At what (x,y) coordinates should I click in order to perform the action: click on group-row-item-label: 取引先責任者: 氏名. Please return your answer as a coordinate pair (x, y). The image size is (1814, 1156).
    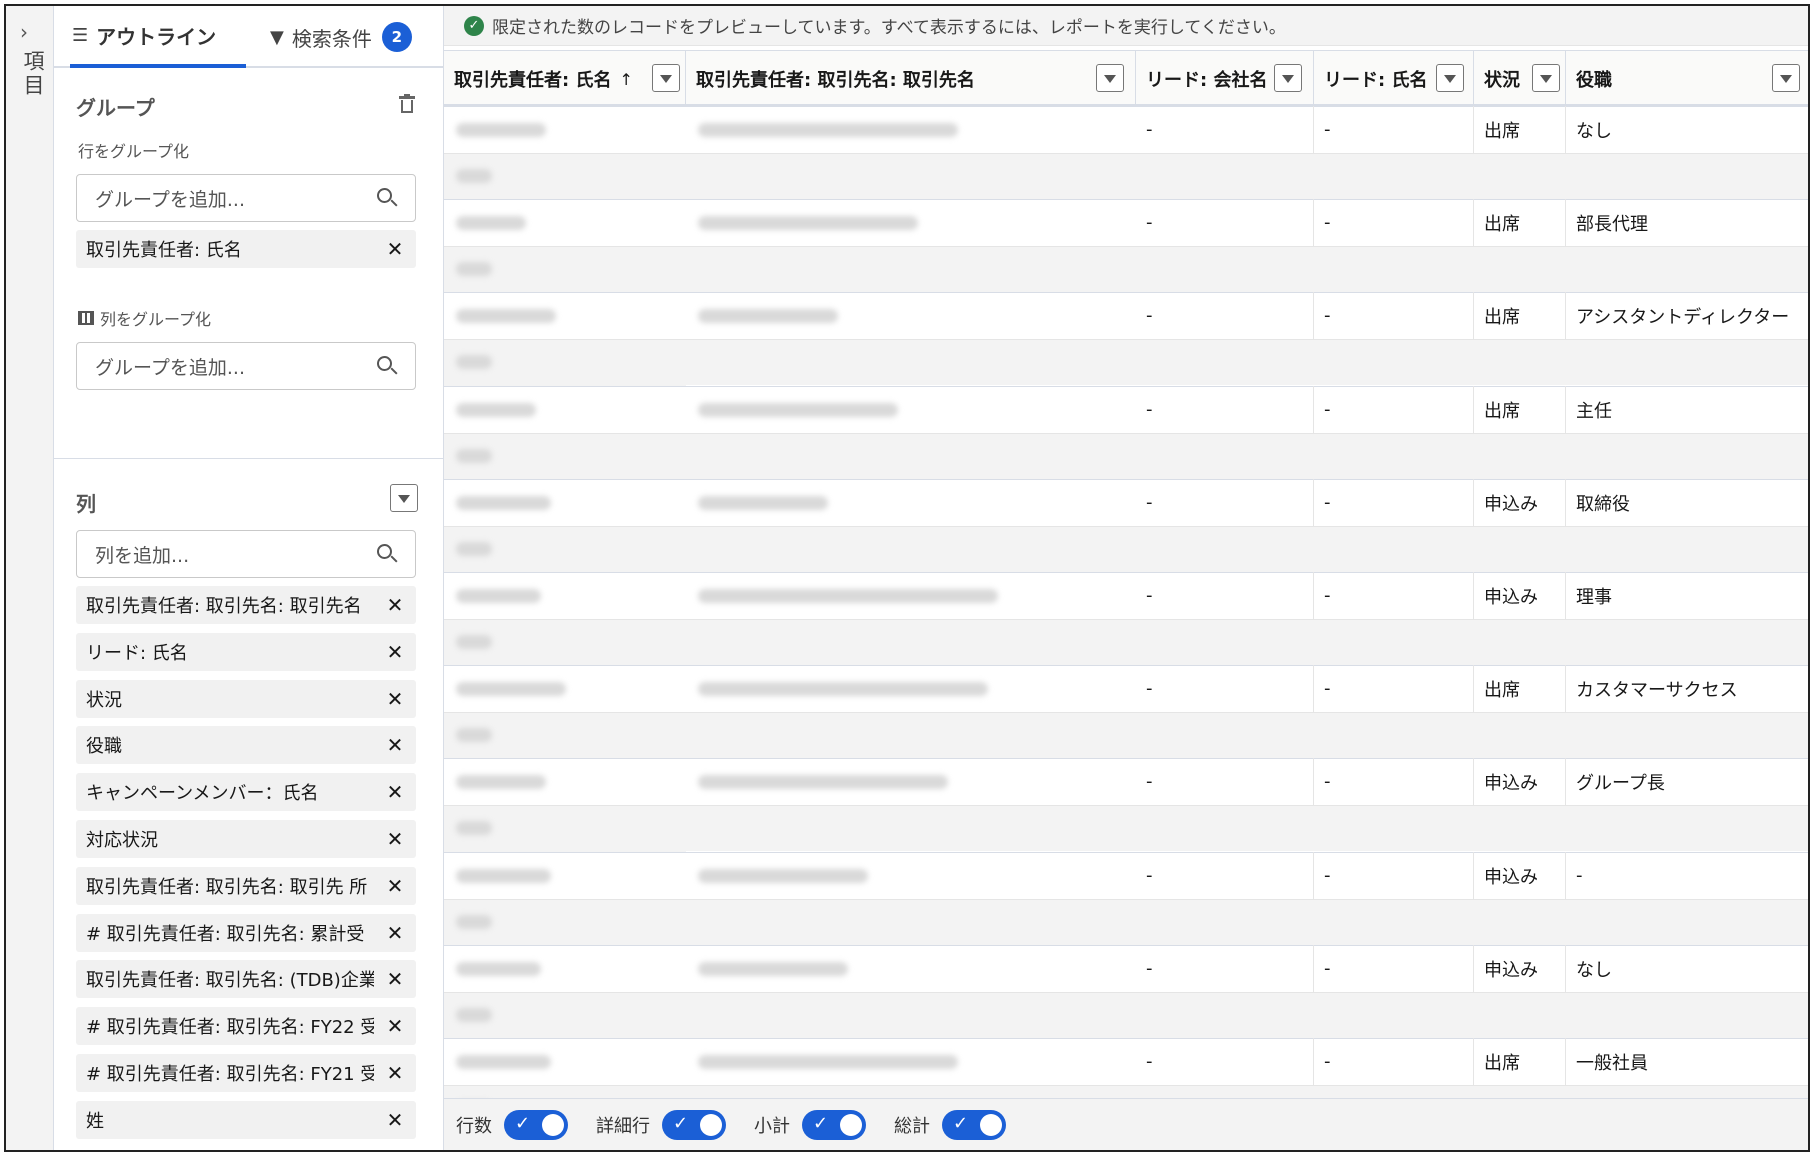
    Looking at the image, I should click on (164, 250).